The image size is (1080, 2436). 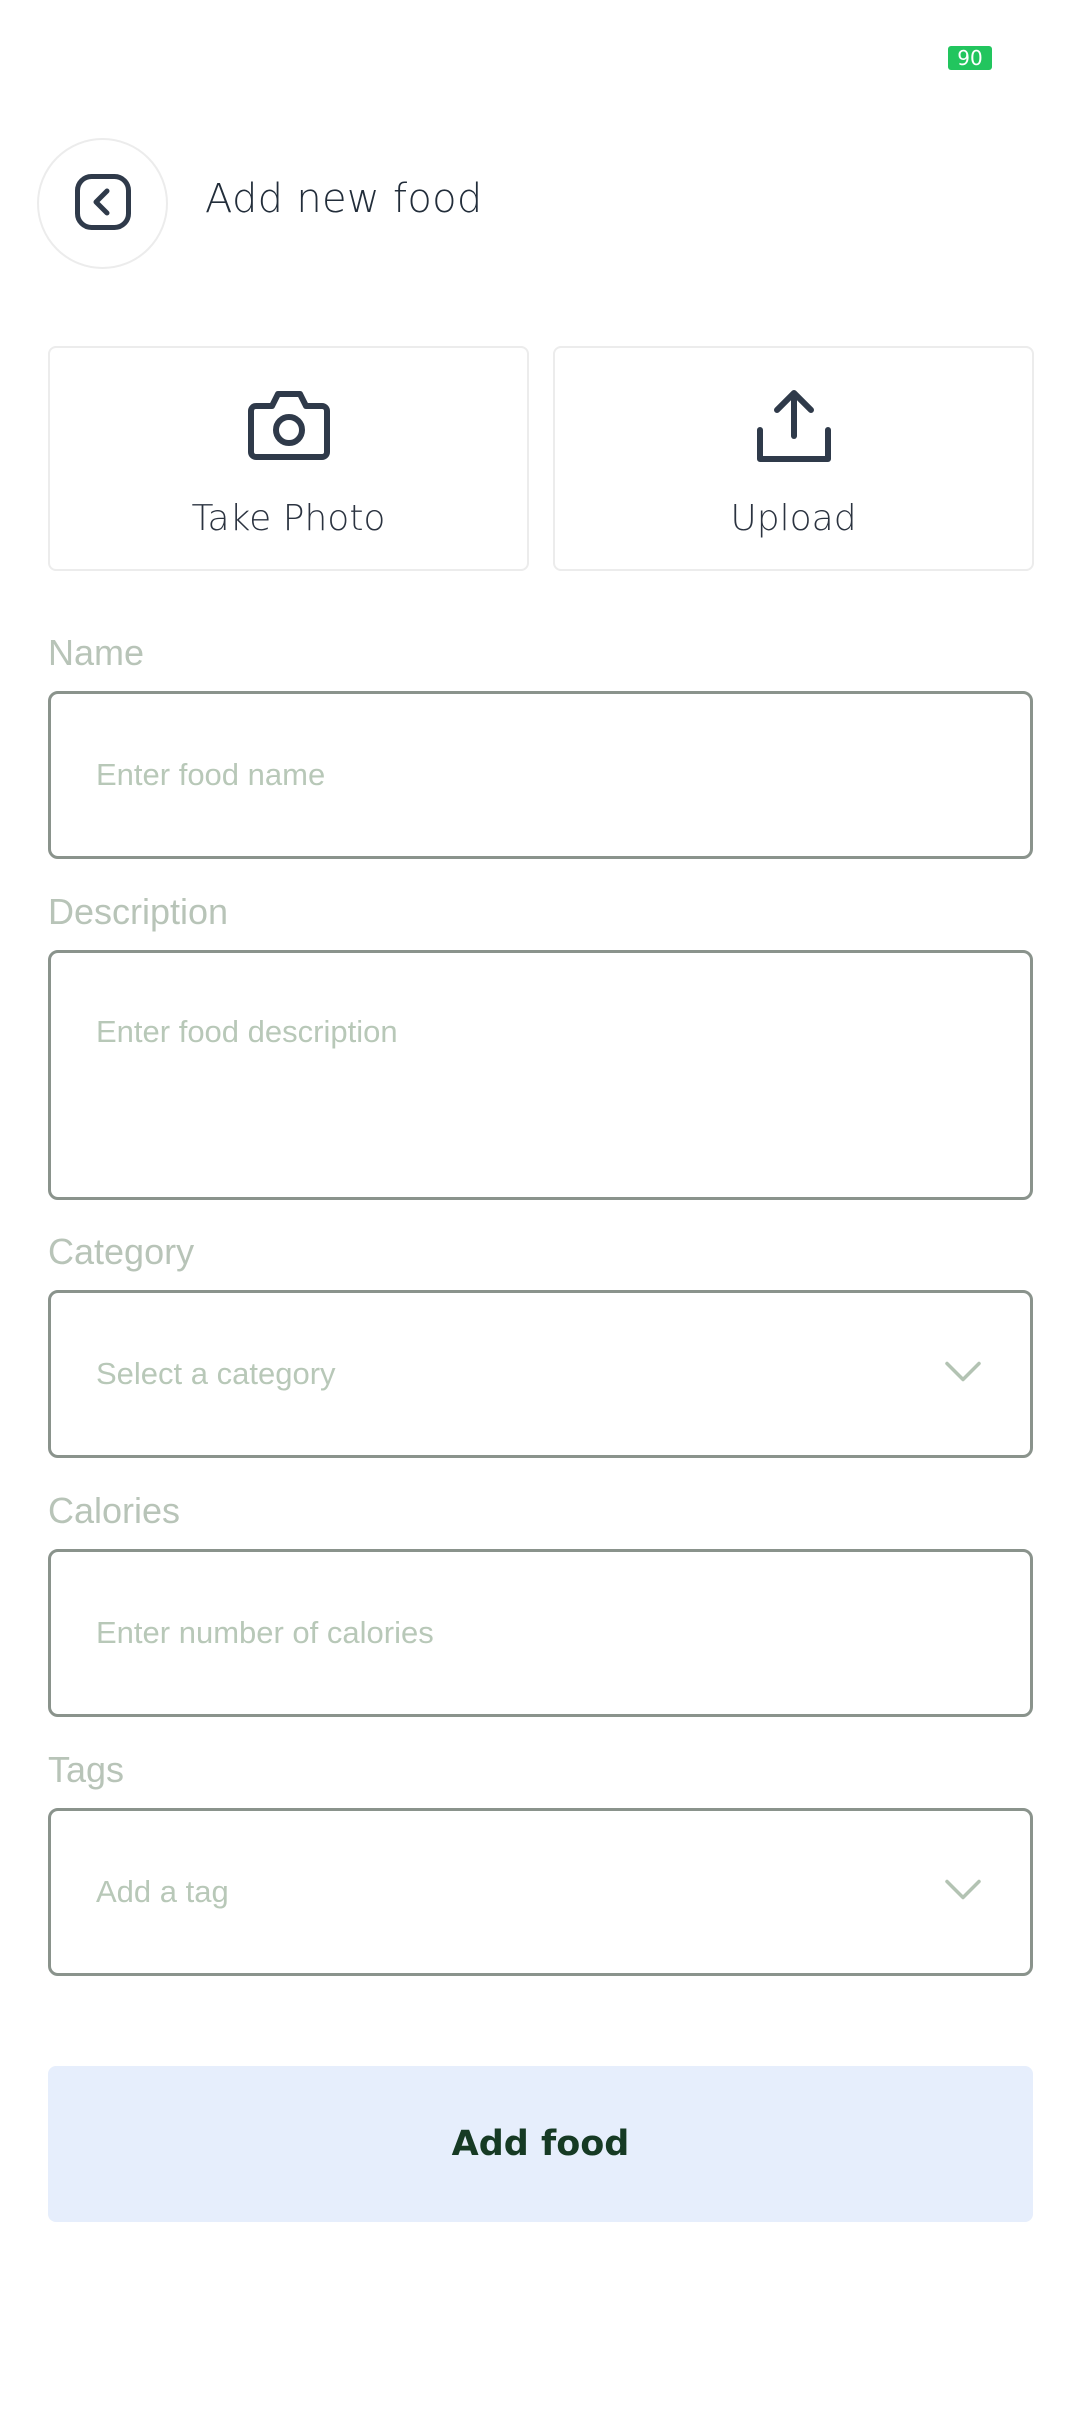 I want to click on header: Add new food, so click(x=540, y=204).